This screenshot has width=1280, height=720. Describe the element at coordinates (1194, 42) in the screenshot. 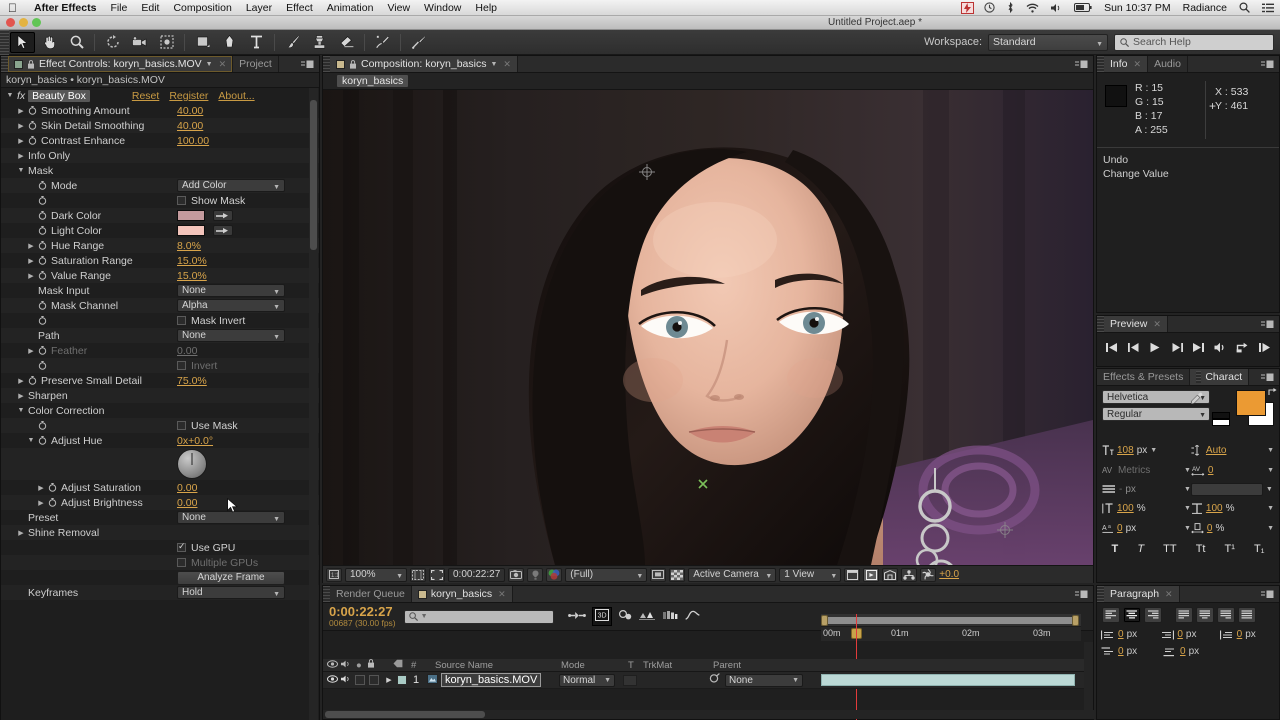

I see `search-help-input: Search Help` at that location.